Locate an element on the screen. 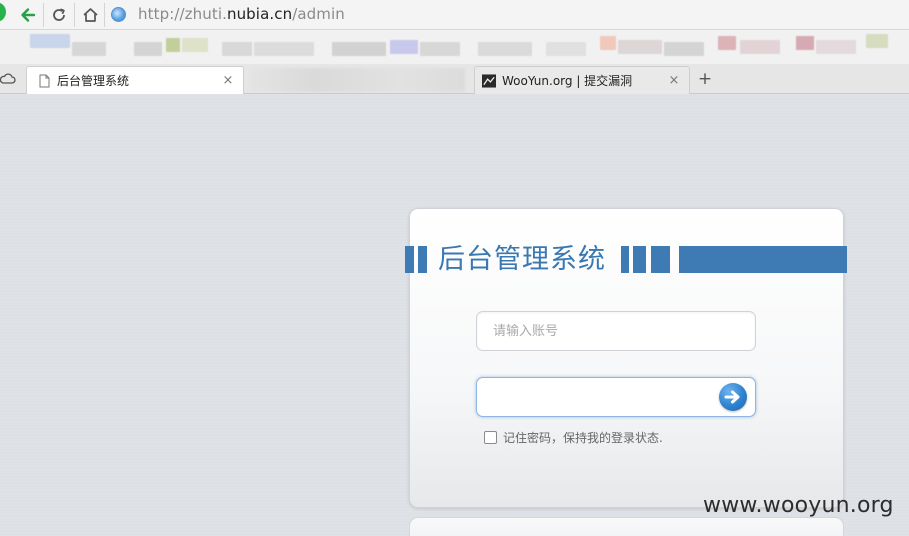 This screenshot has height=536, width=909. username-input is located at coordinates (616, 331).